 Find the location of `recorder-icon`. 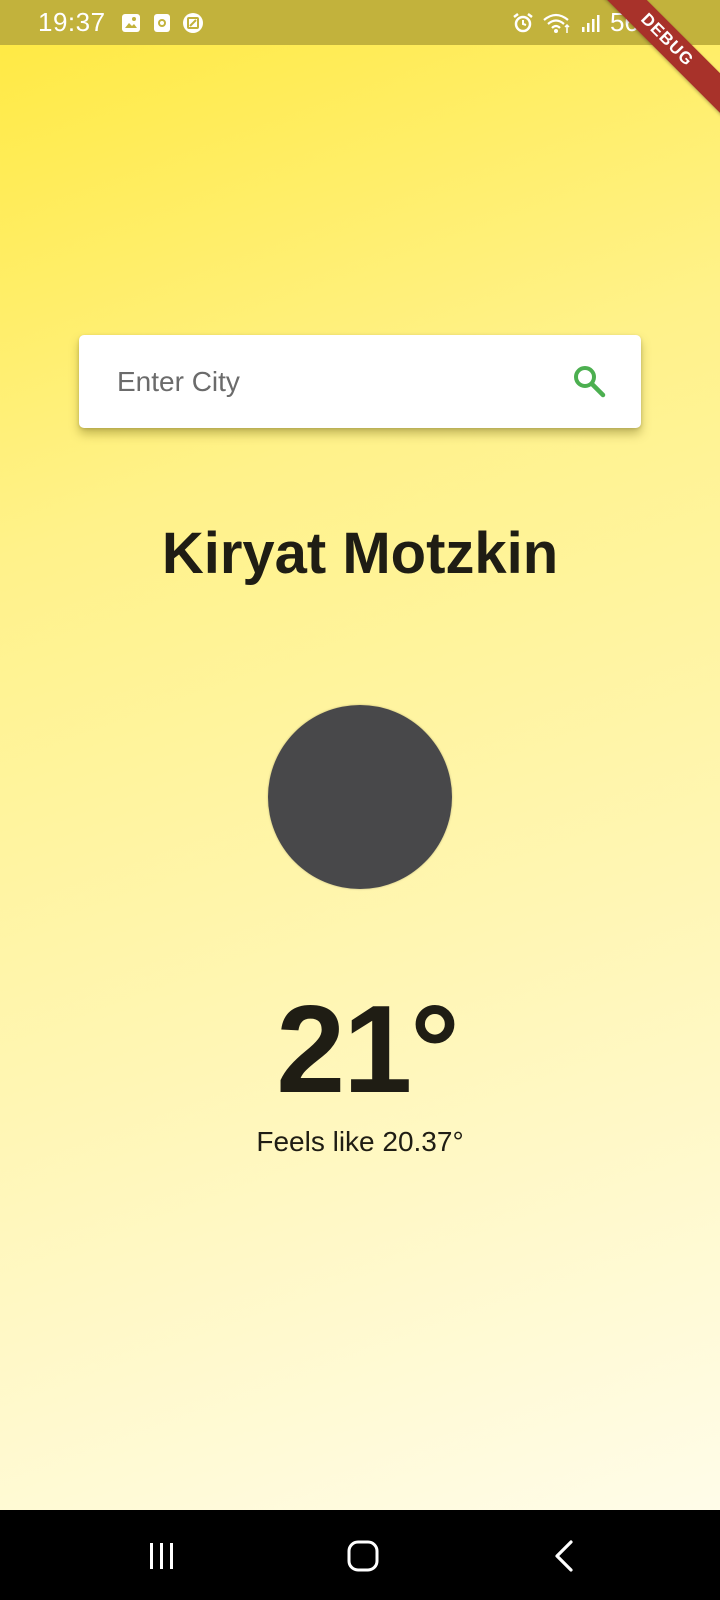

recorder-icon is located at coordinates (162, 23).